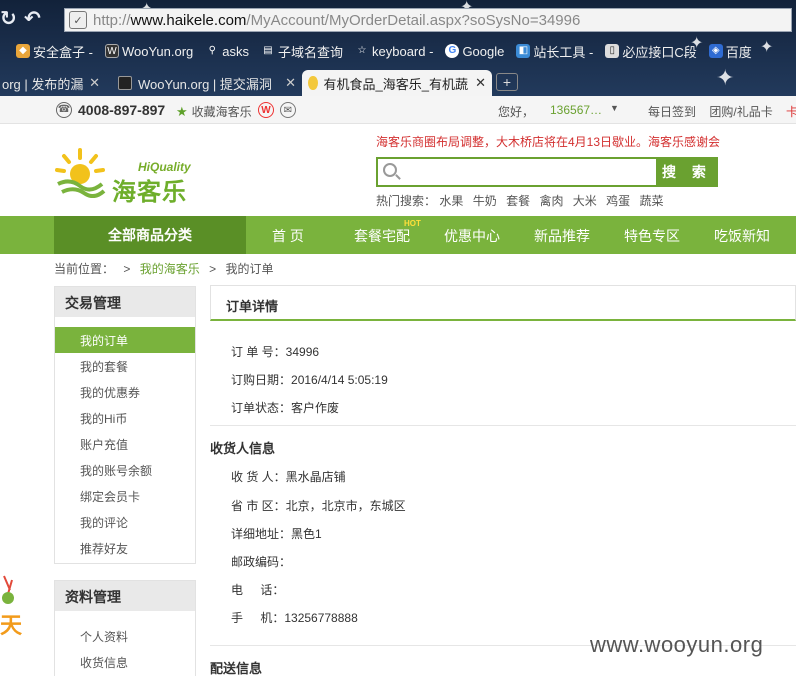  I want to click on hot-term-link: 蔬菜, so click(652, 201).